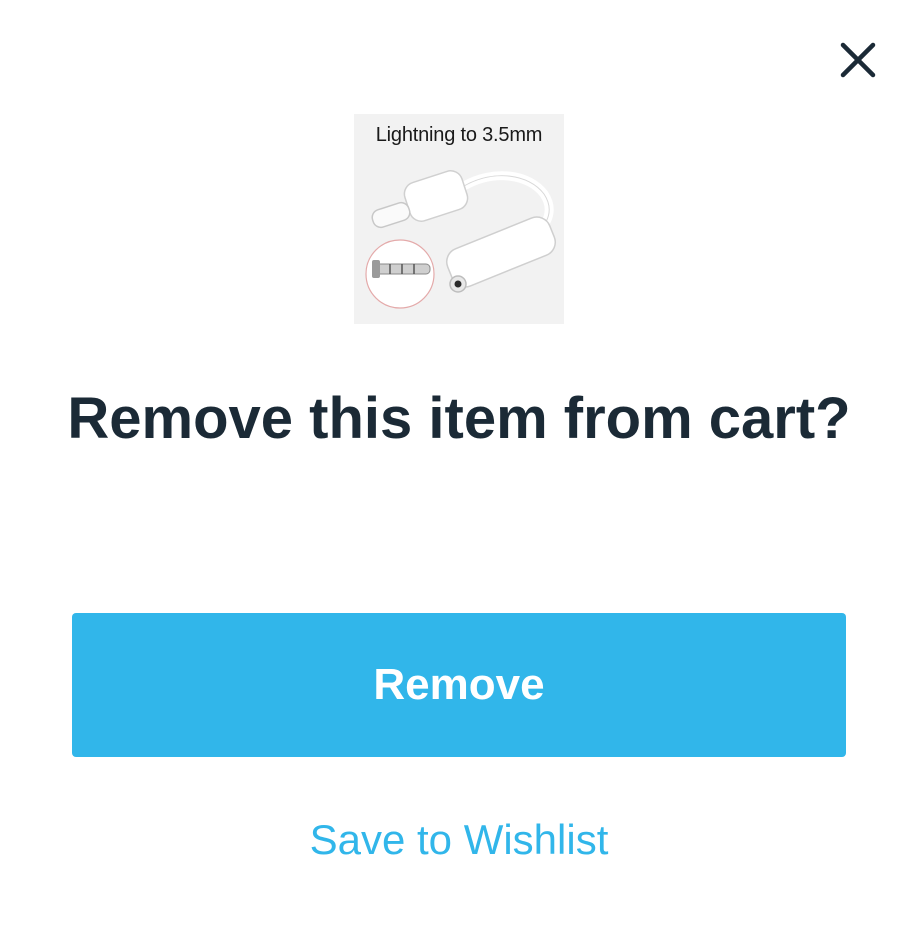 The height and width of the screenshot is (941, 918). Describe the element at coordinates (459, 418) in the screenshot. I see `dialog-title: Remove this item from cart?` at that location.